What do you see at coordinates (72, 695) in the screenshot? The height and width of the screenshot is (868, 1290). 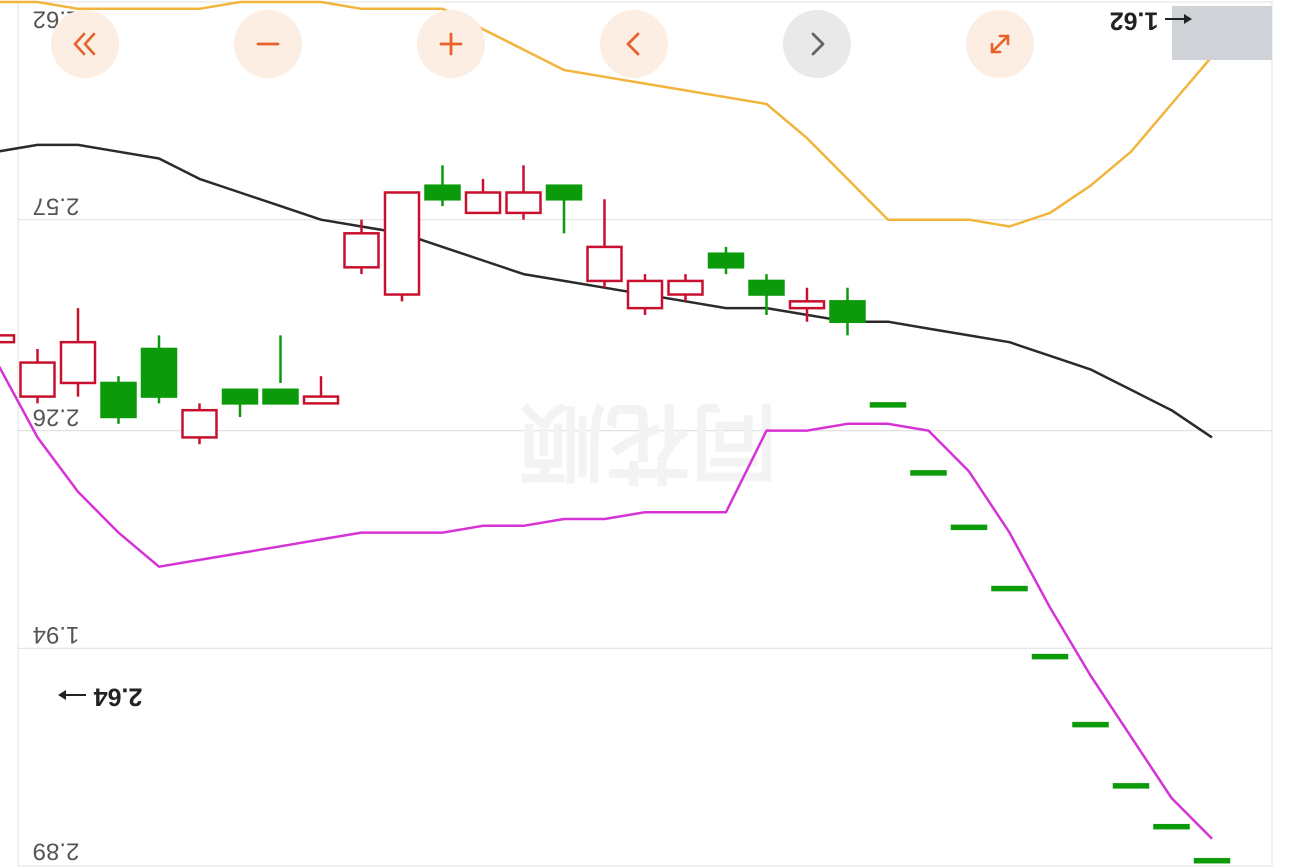 I see `low-marker-arrow` at bounding box center [72, 695].